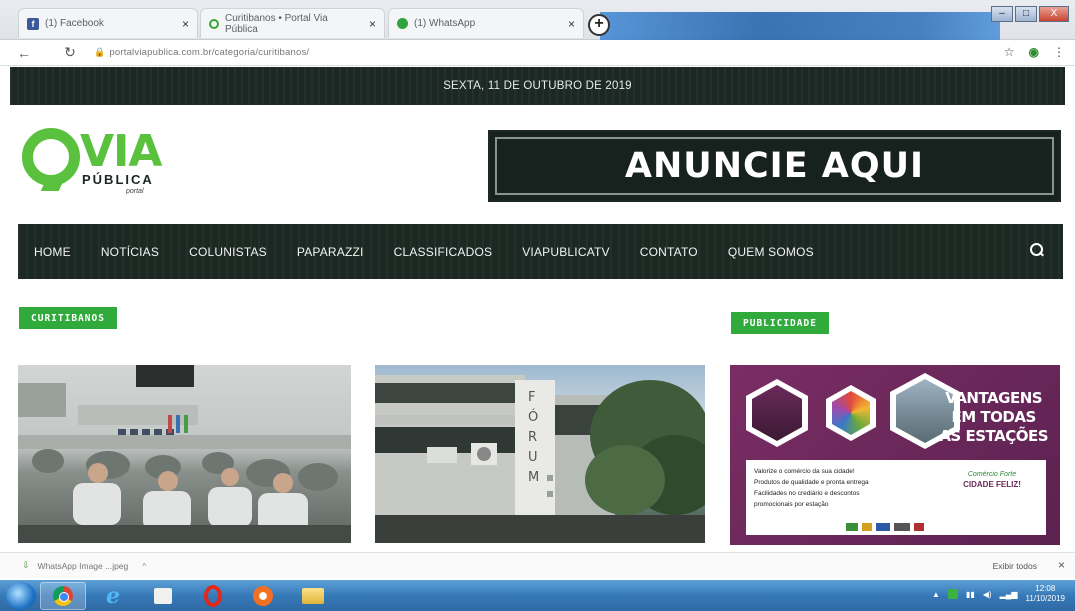 Image resolution: width=1075 pixels, height=611 pixels. Describe the element at coordinates (537, 595) in the screenshot. I see `windows-taskbar: e ▲ ▮▮ ◀) ▂▄▆ 12:08 11/10/2019` at that location.